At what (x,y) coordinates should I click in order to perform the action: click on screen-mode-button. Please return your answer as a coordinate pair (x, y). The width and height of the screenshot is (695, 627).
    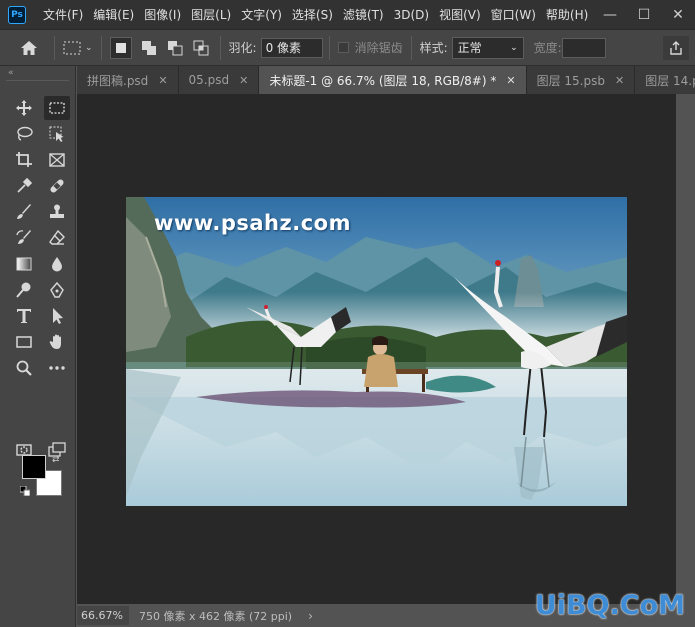
    Looking at the image, I should click on (57, 450).